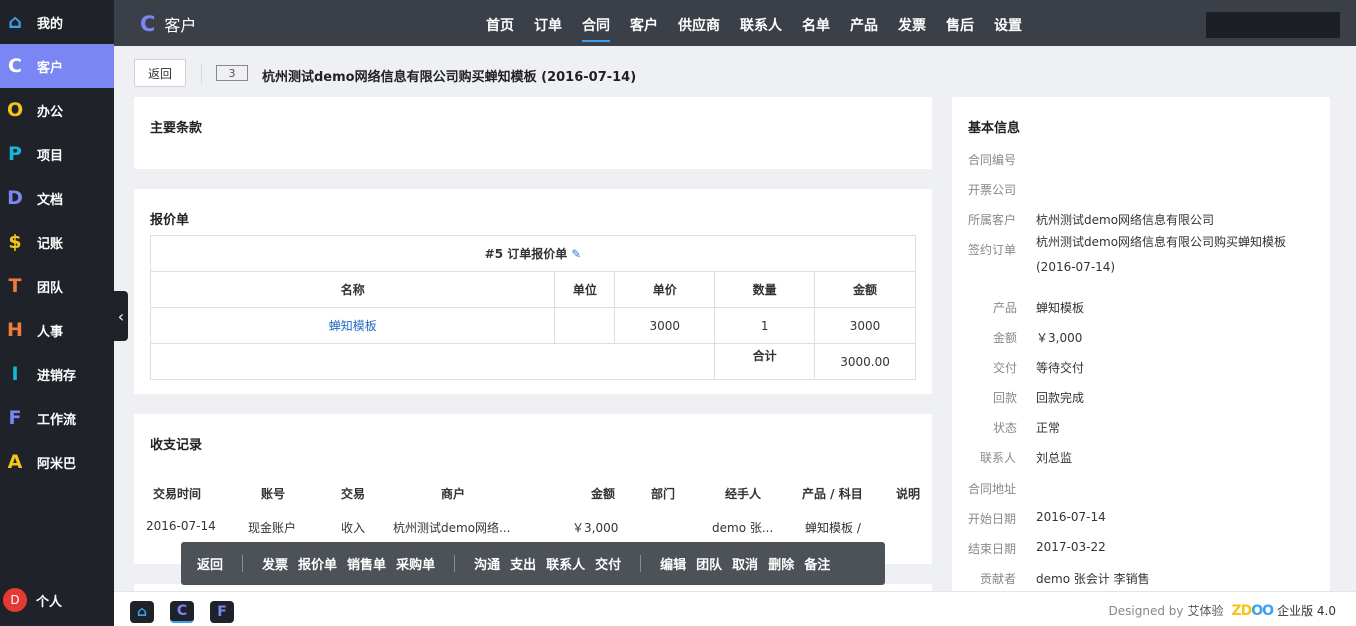 The height and width of the screenshot is (626, 1356). What do you see at coordinates (1060, 308) in the screenshot?
I see `info-value: 蝉知模板` at bounding box center [1060, 308].